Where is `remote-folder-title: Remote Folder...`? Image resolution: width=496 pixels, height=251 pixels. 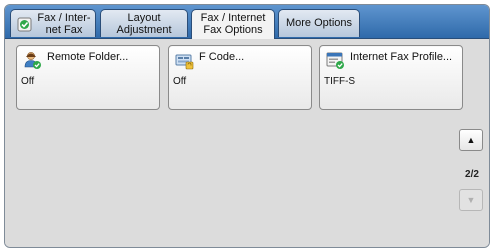
remote-folder-title: Remote Folder... is located at coordinates (88, 57).